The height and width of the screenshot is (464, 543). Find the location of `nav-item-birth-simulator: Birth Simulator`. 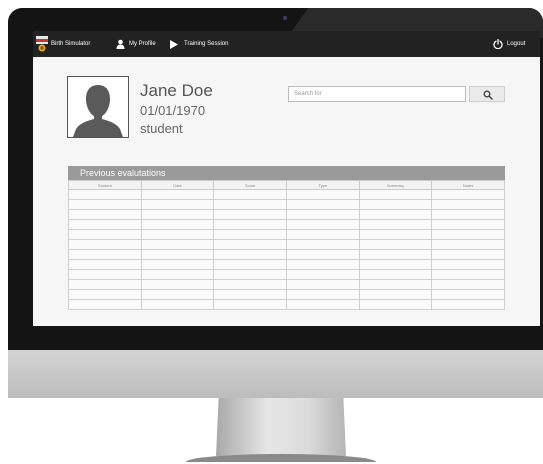

nav-item-birth-simulator: Birth Simulator is located at coordinates (70, 44).